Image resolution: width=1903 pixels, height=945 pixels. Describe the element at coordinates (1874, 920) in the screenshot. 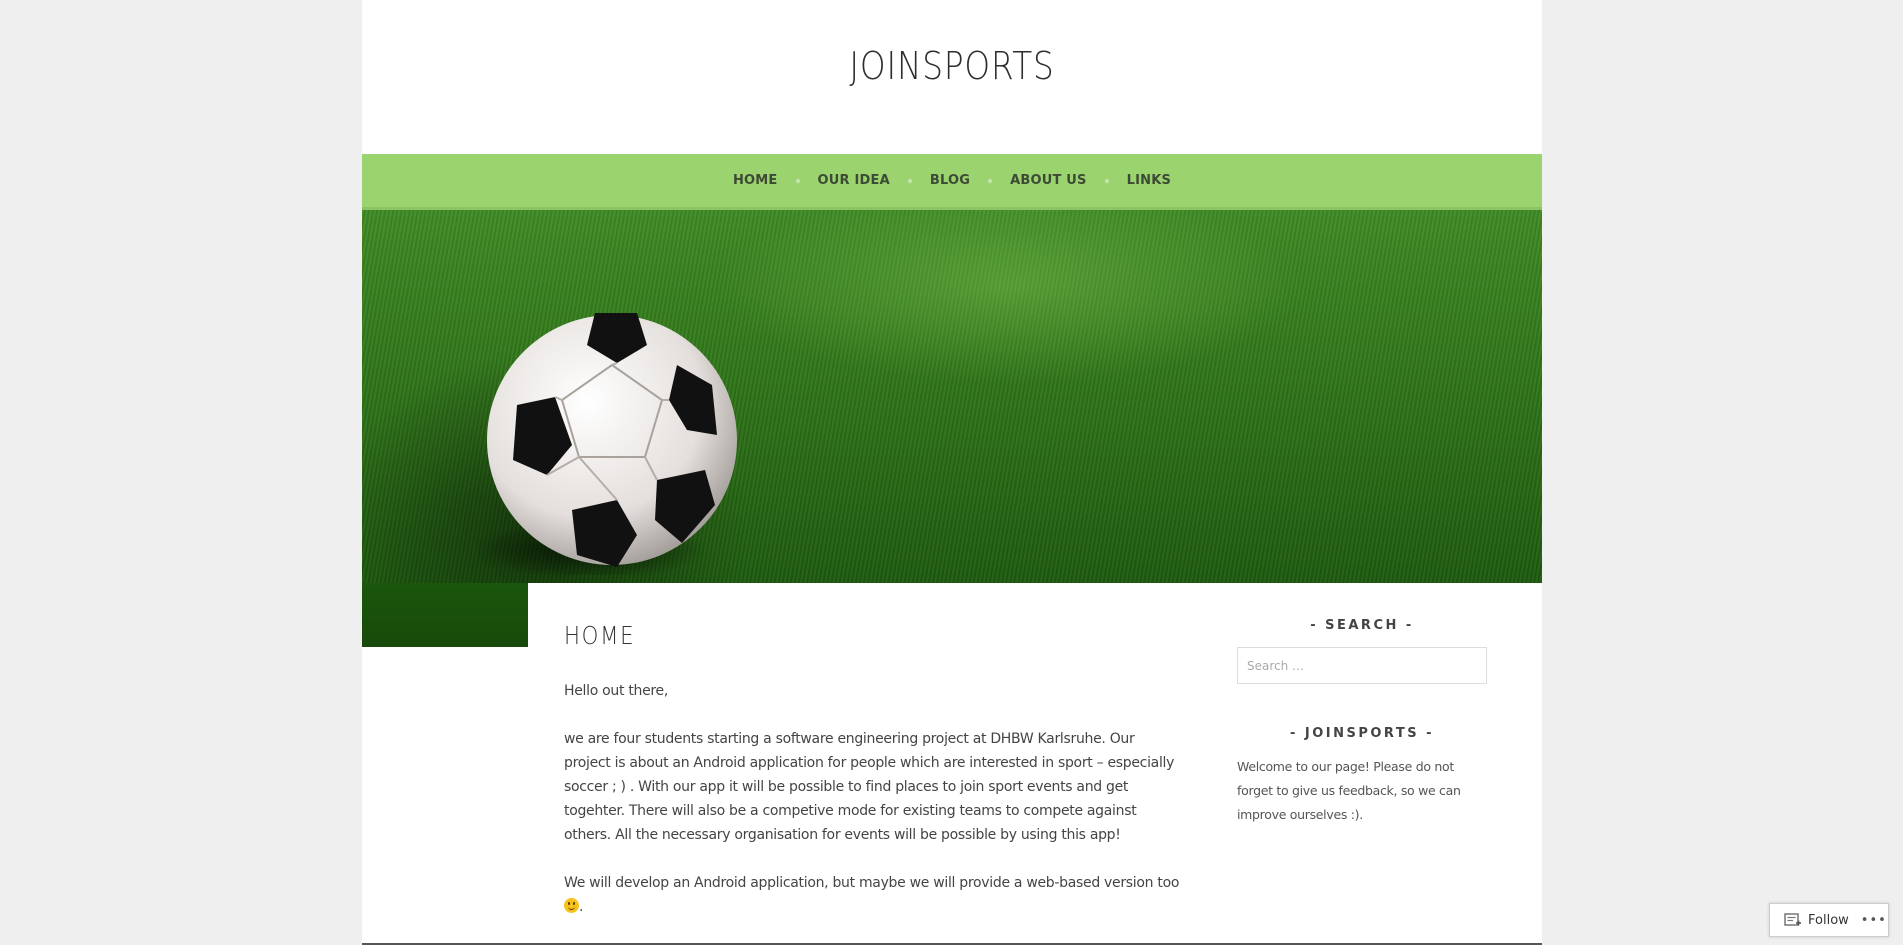

I see `more-options-icon: •••` at that location.